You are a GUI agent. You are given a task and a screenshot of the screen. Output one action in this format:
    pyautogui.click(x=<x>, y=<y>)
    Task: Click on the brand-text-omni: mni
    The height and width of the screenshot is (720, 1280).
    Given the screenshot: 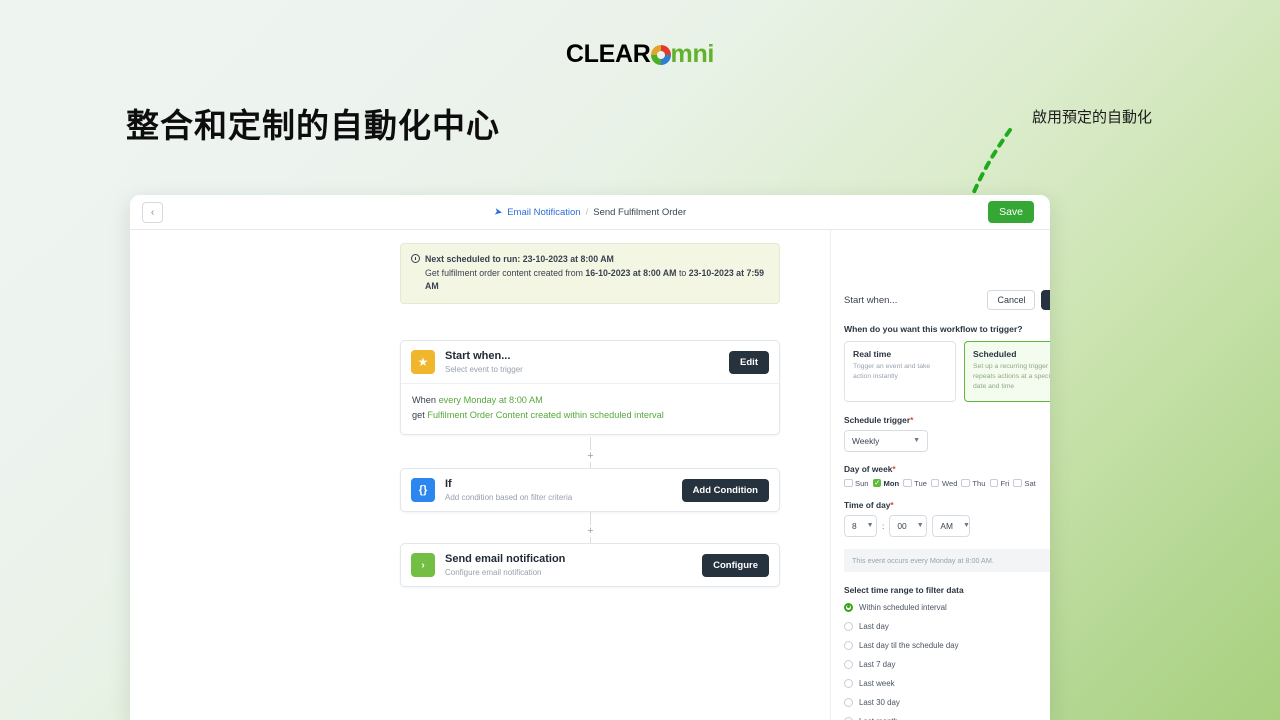 What is the action you would take?
    pyautogui.click(x=692, y=54)
    